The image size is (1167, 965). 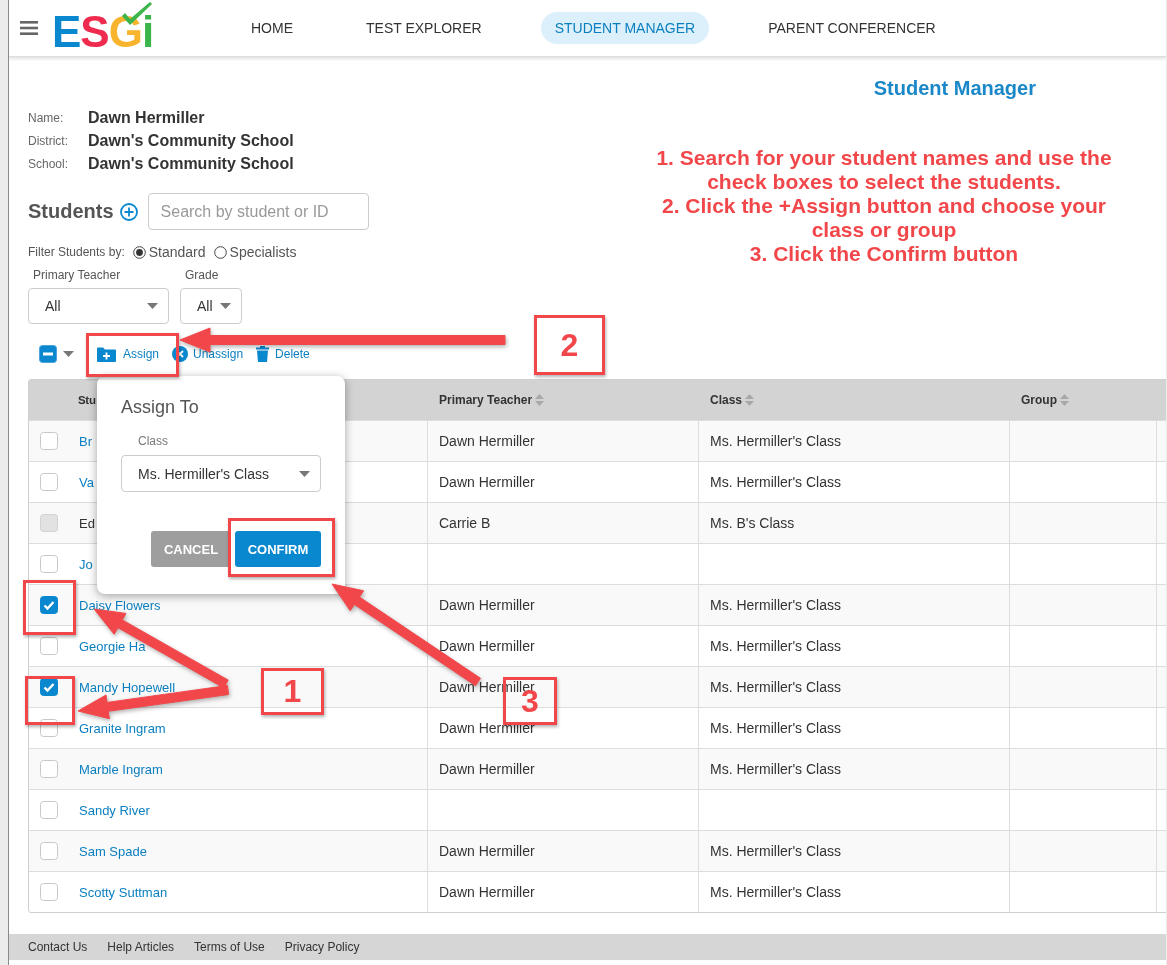 I want to click on nav-tab: TEST EXPLORER, so click(x=424, y=28).